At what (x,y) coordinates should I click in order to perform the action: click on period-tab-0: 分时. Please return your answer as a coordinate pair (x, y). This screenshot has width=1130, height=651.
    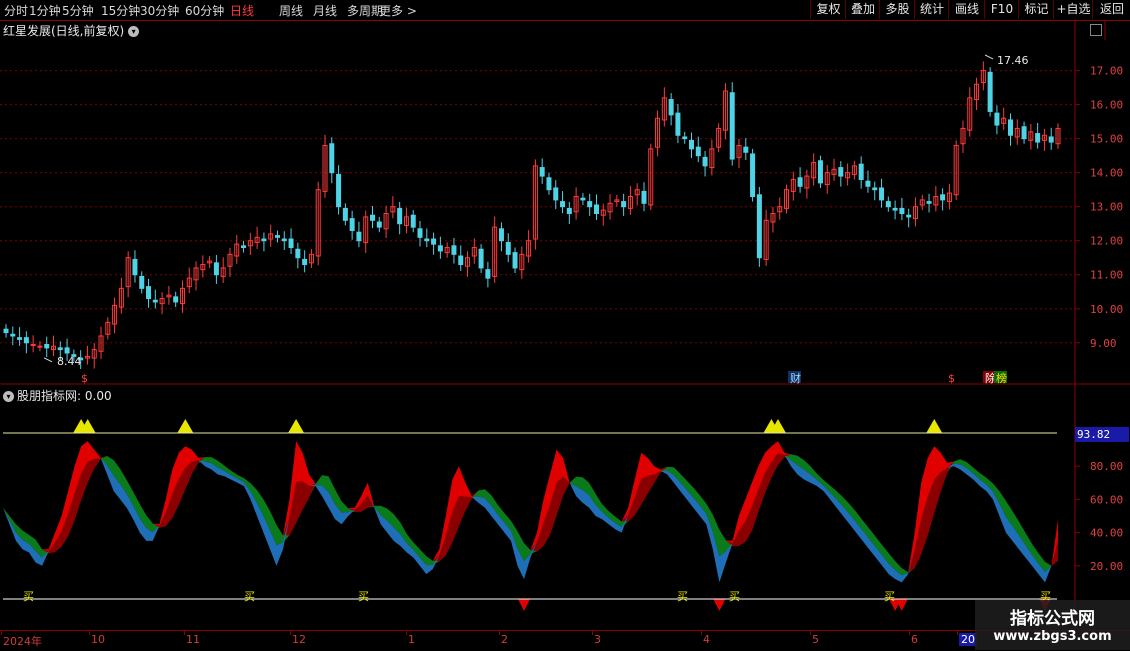
    Looking at the image, I should click on (16, 10).